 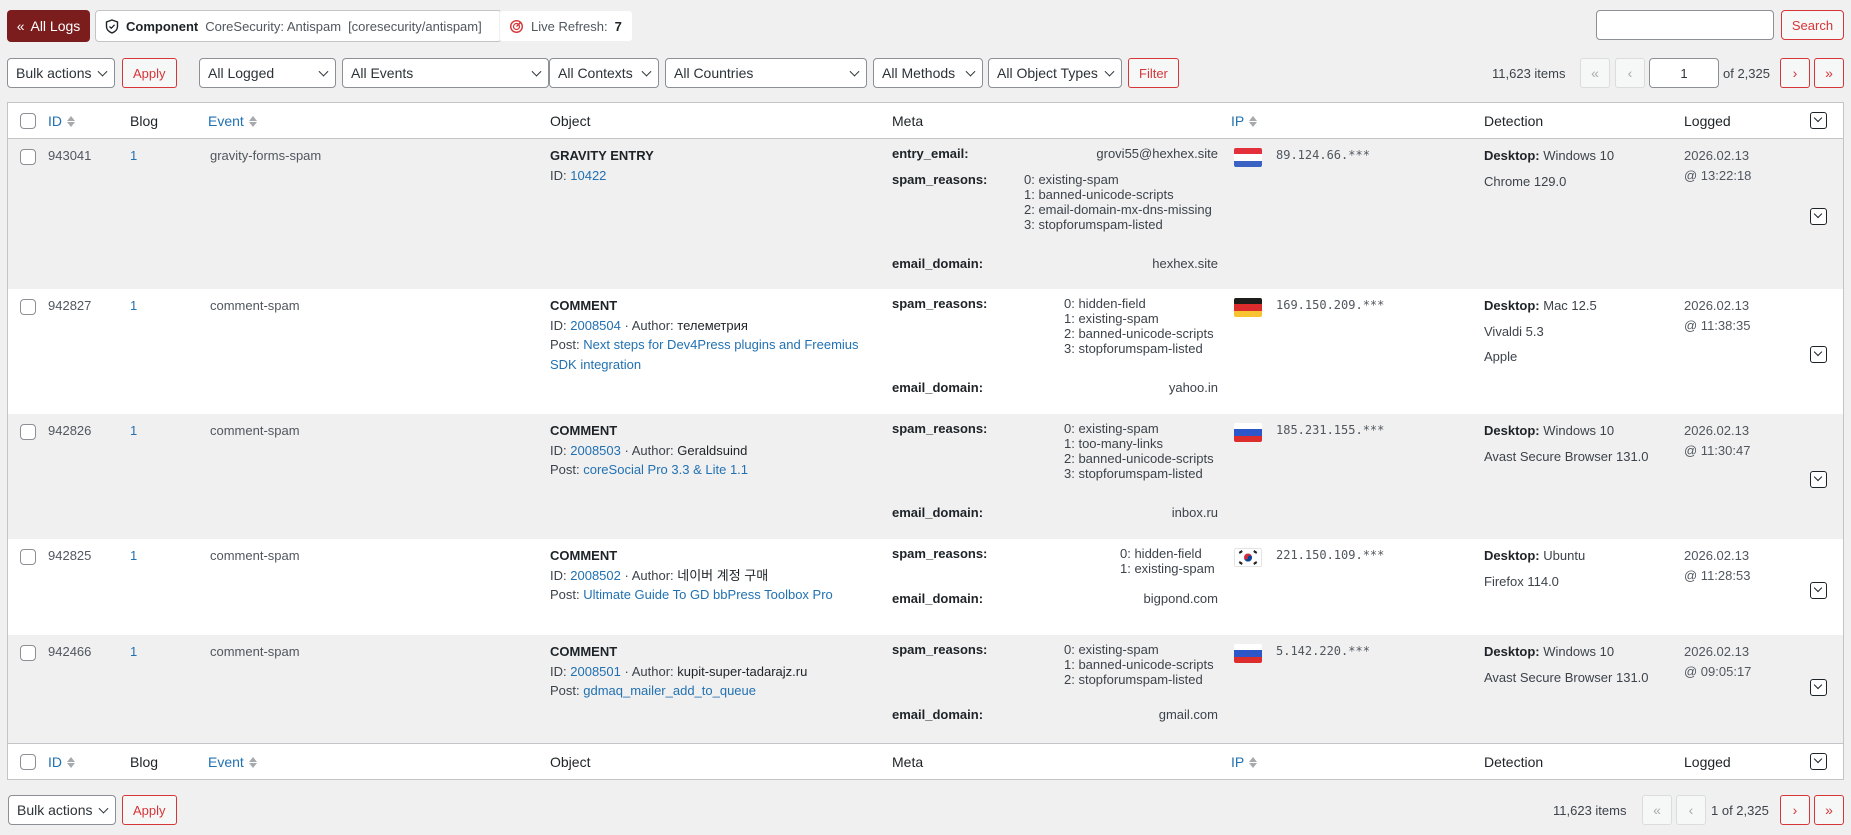 I want to click on column-blog: Blog, so click(x=144, y=121).